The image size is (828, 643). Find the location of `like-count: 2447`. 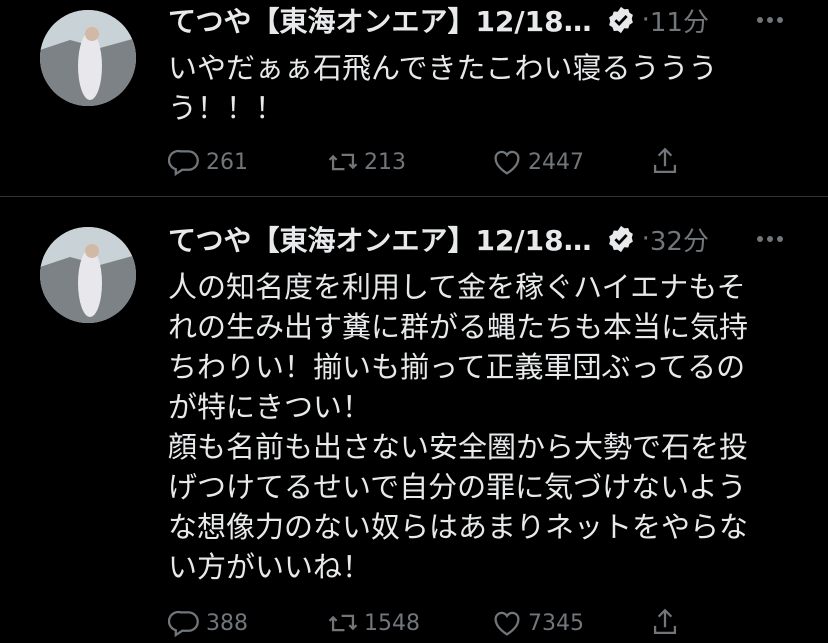

like-count: 2447 is located at coordinates (556, 162).